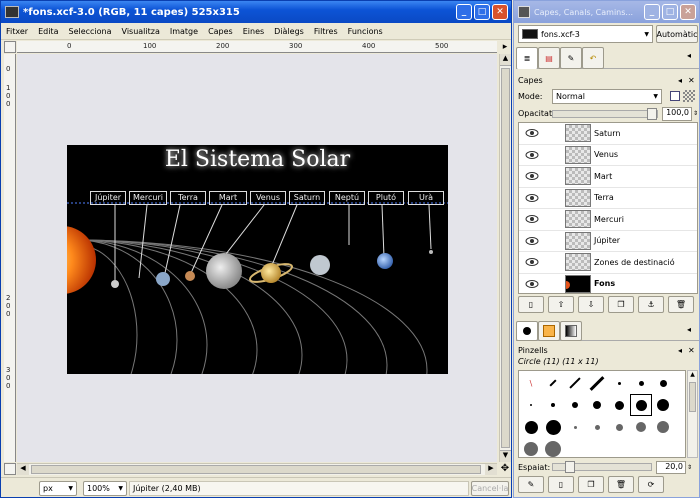 The width and height of the screenshot is (700, 498). What do you see at coordinates (571, 58) in the screenshot?
I see `paths-tab-icon: ✎` at bounding box center [571, 58].